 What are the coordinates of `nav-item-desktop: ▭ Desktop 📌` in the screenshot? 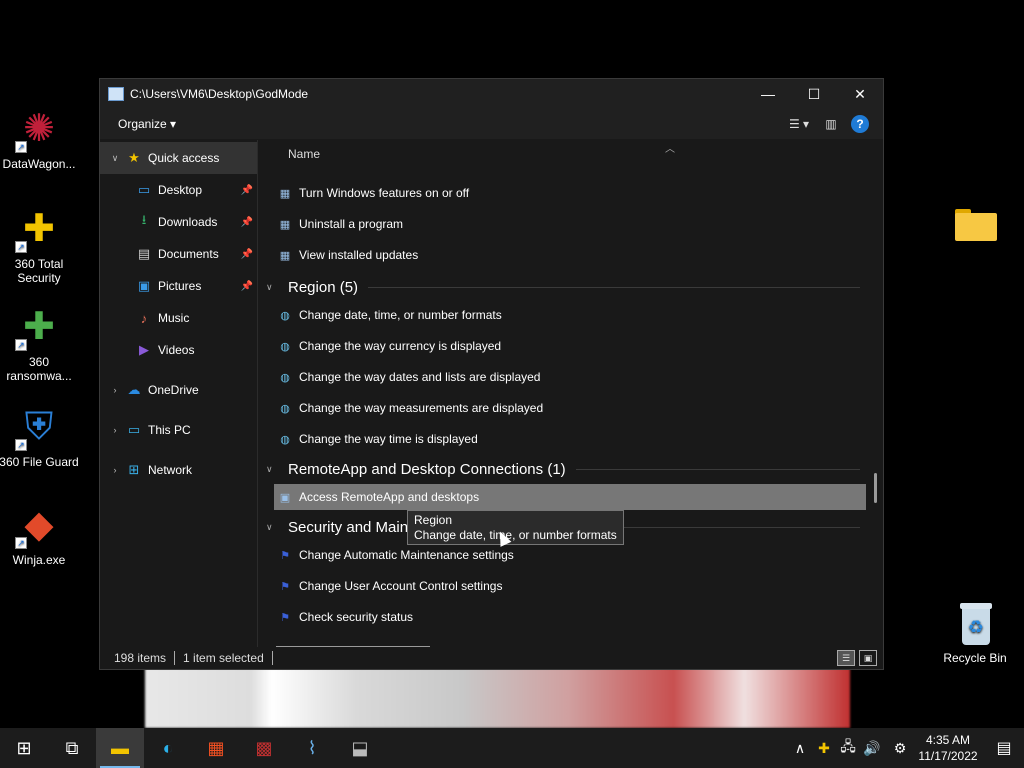 It's located at (178, 190).